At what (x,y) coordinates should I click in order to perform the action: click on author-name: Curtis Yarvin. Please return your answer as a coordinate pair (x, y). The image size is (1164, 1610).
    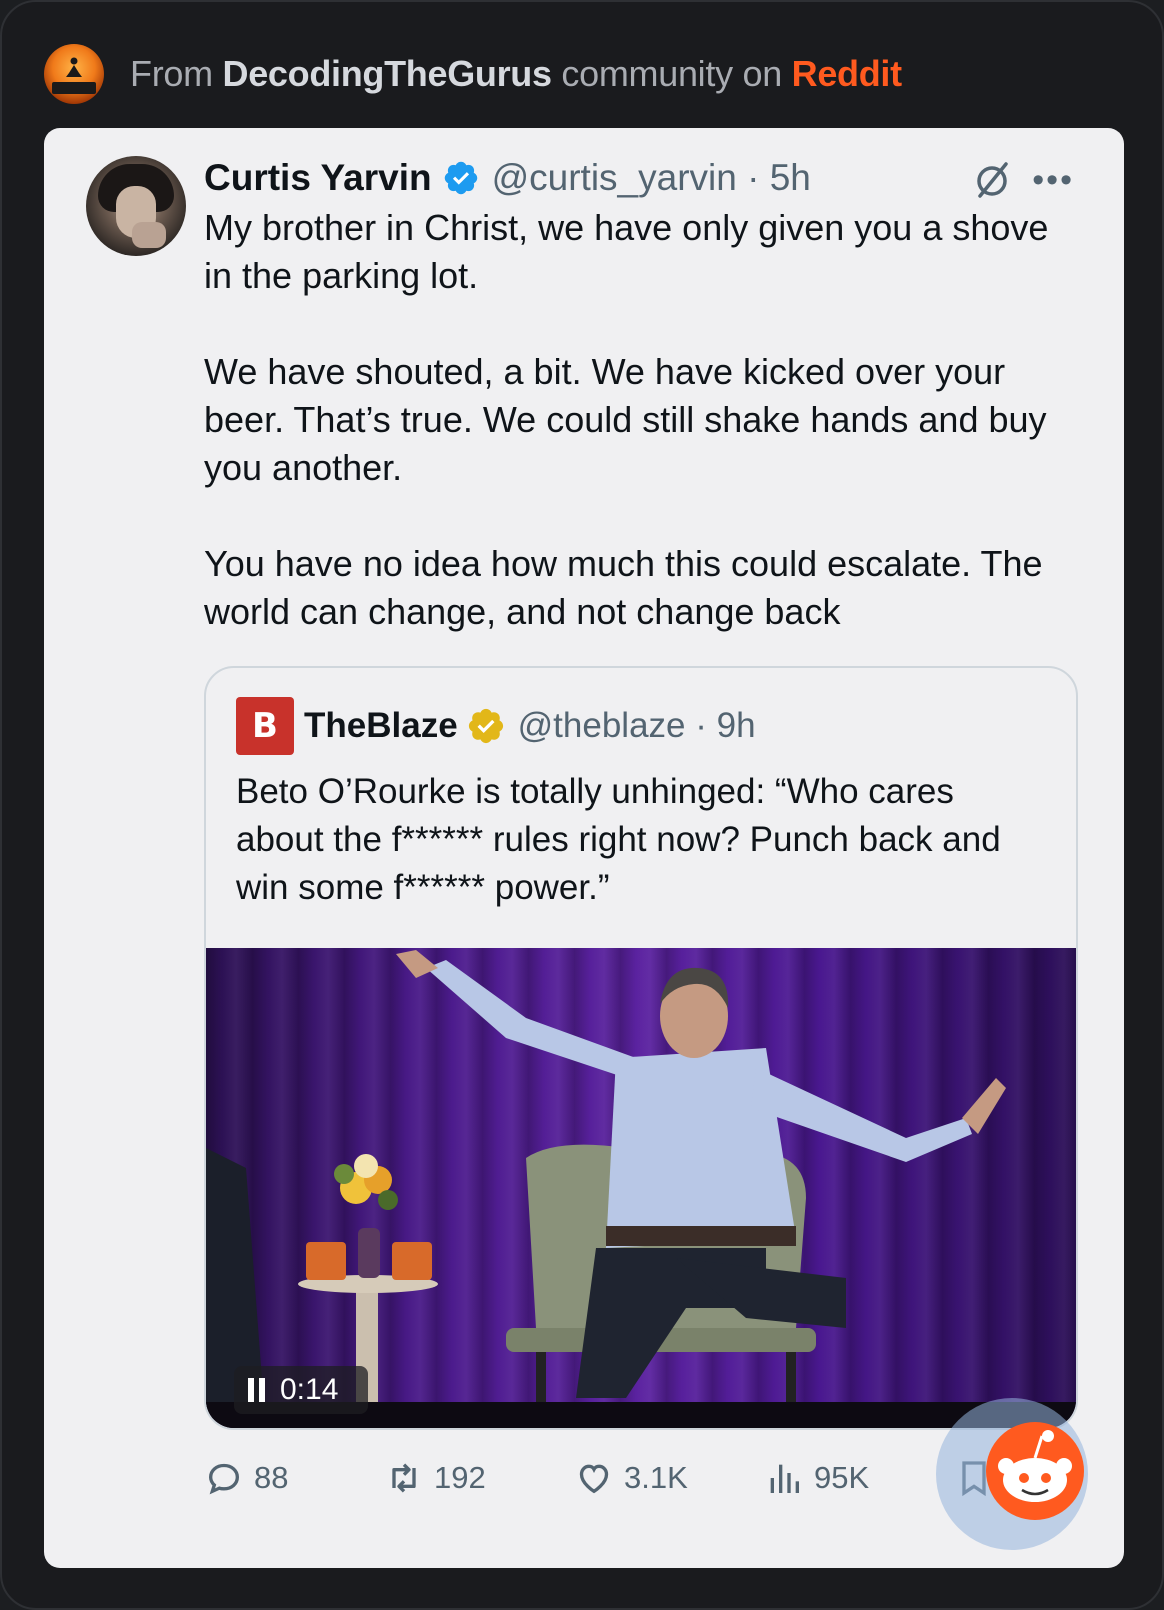
    Looking at the image, I should click on (318, 178).